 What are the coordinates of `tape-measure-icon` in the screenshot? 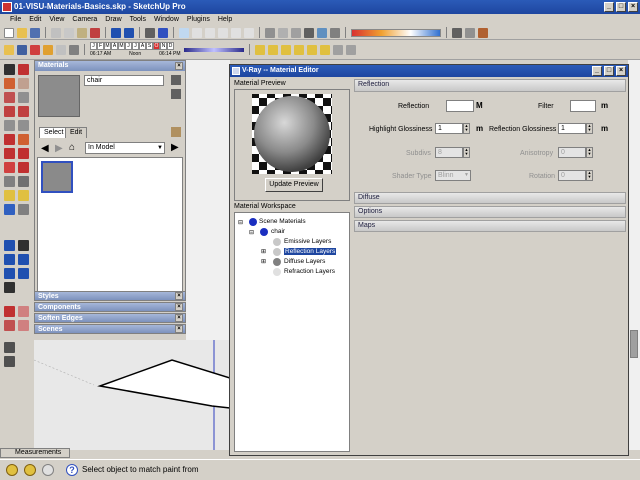 It's located at (9, 181).